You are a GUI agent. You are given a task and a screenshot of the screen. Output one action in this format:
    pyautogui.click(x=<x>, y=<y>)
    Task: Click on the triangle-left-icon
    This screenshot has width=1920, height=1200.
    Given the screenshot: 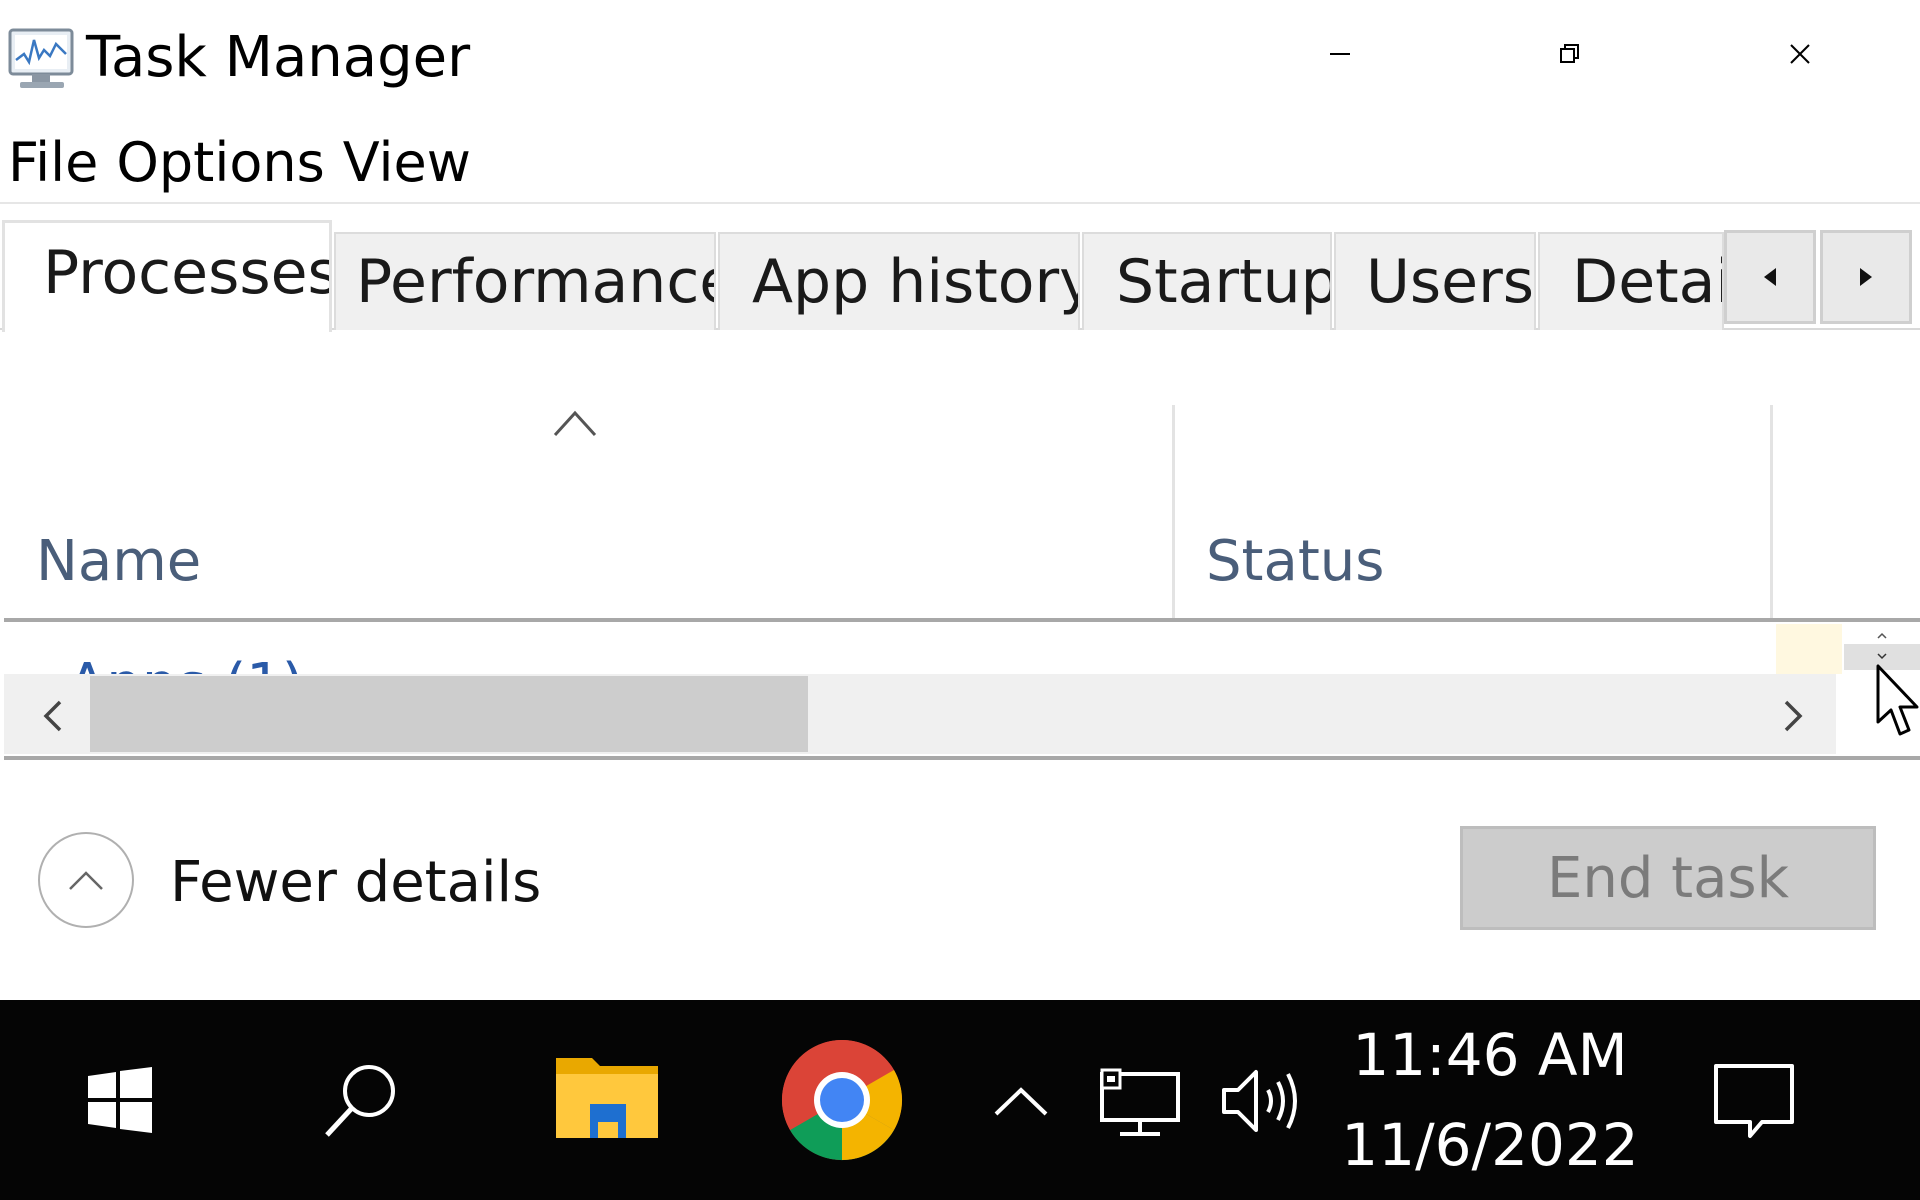 What is the action you would take?
    pyautogui.click(x=1770, y=277)
    